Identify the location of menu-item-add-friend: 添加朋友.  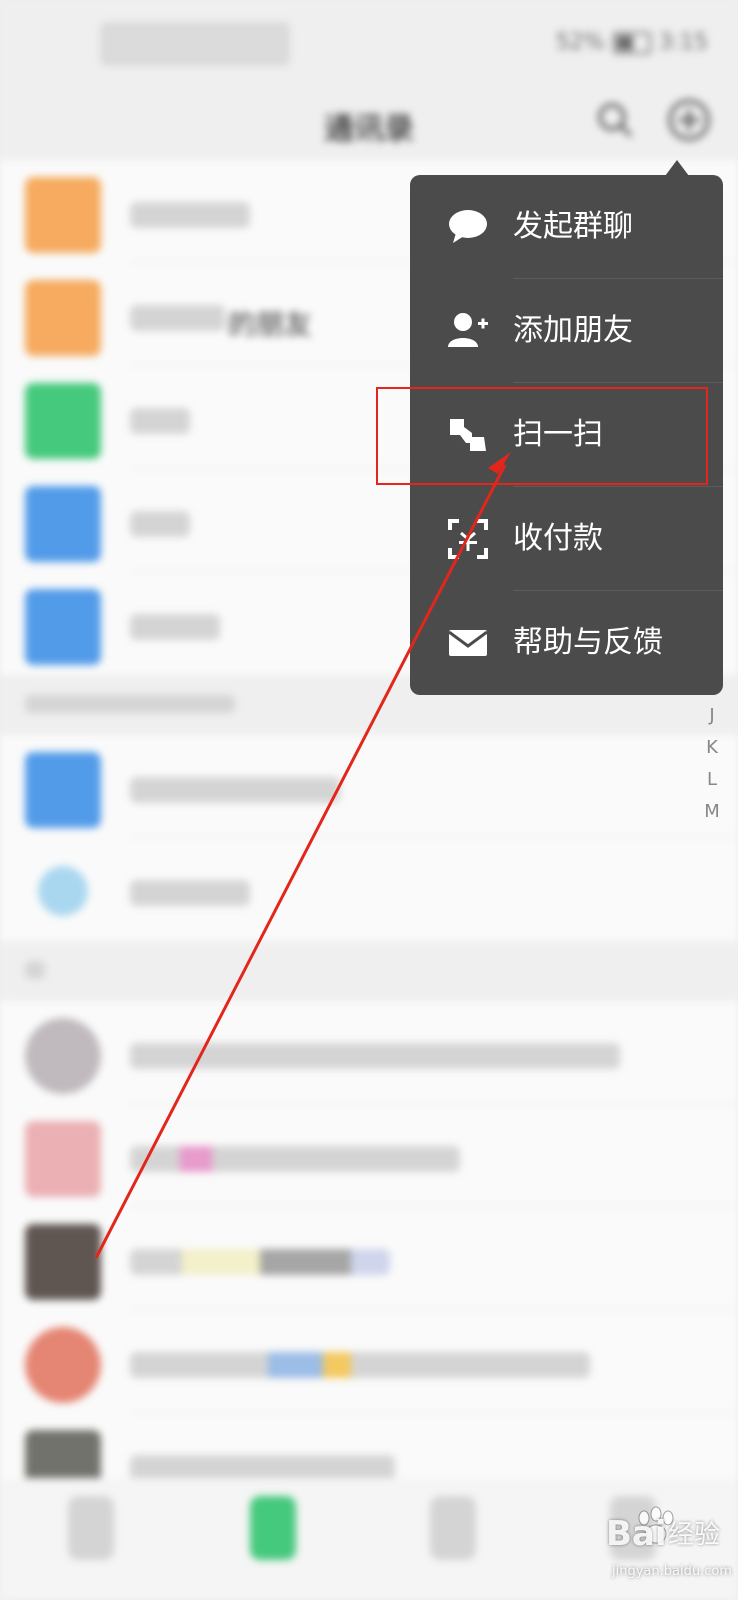
(566, 331).